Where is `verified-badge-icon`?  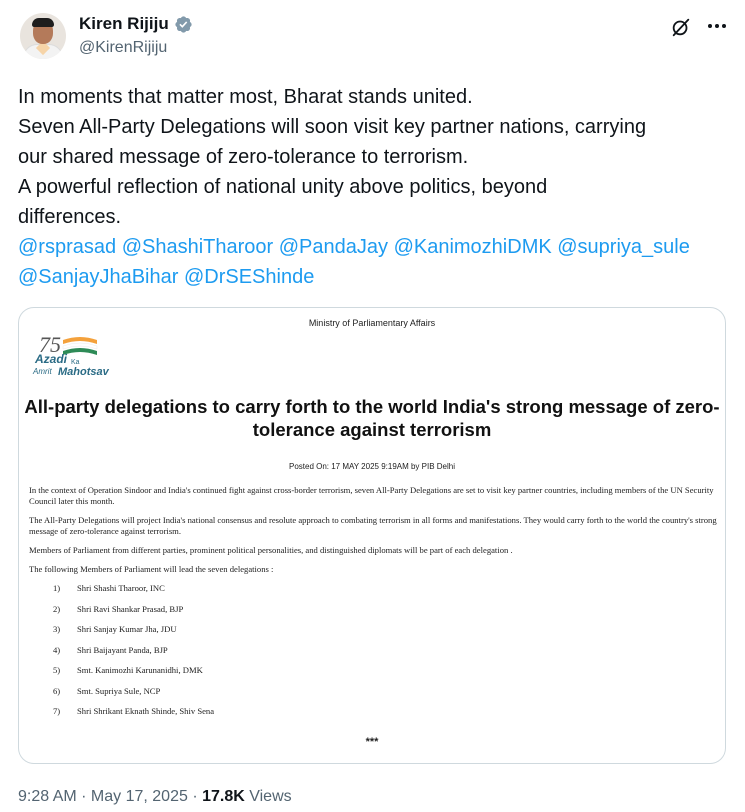 verified-badge-icon is located at coordinates (183, 24).